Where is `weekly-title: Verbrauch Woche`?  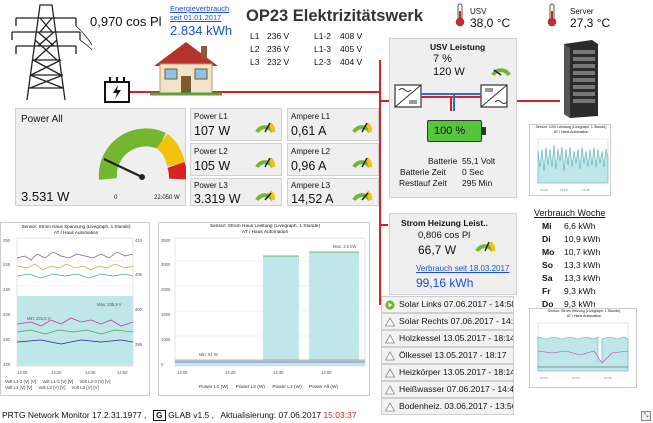
weekly-title: Verbrauch Woche is located at coordinates (570, 213).